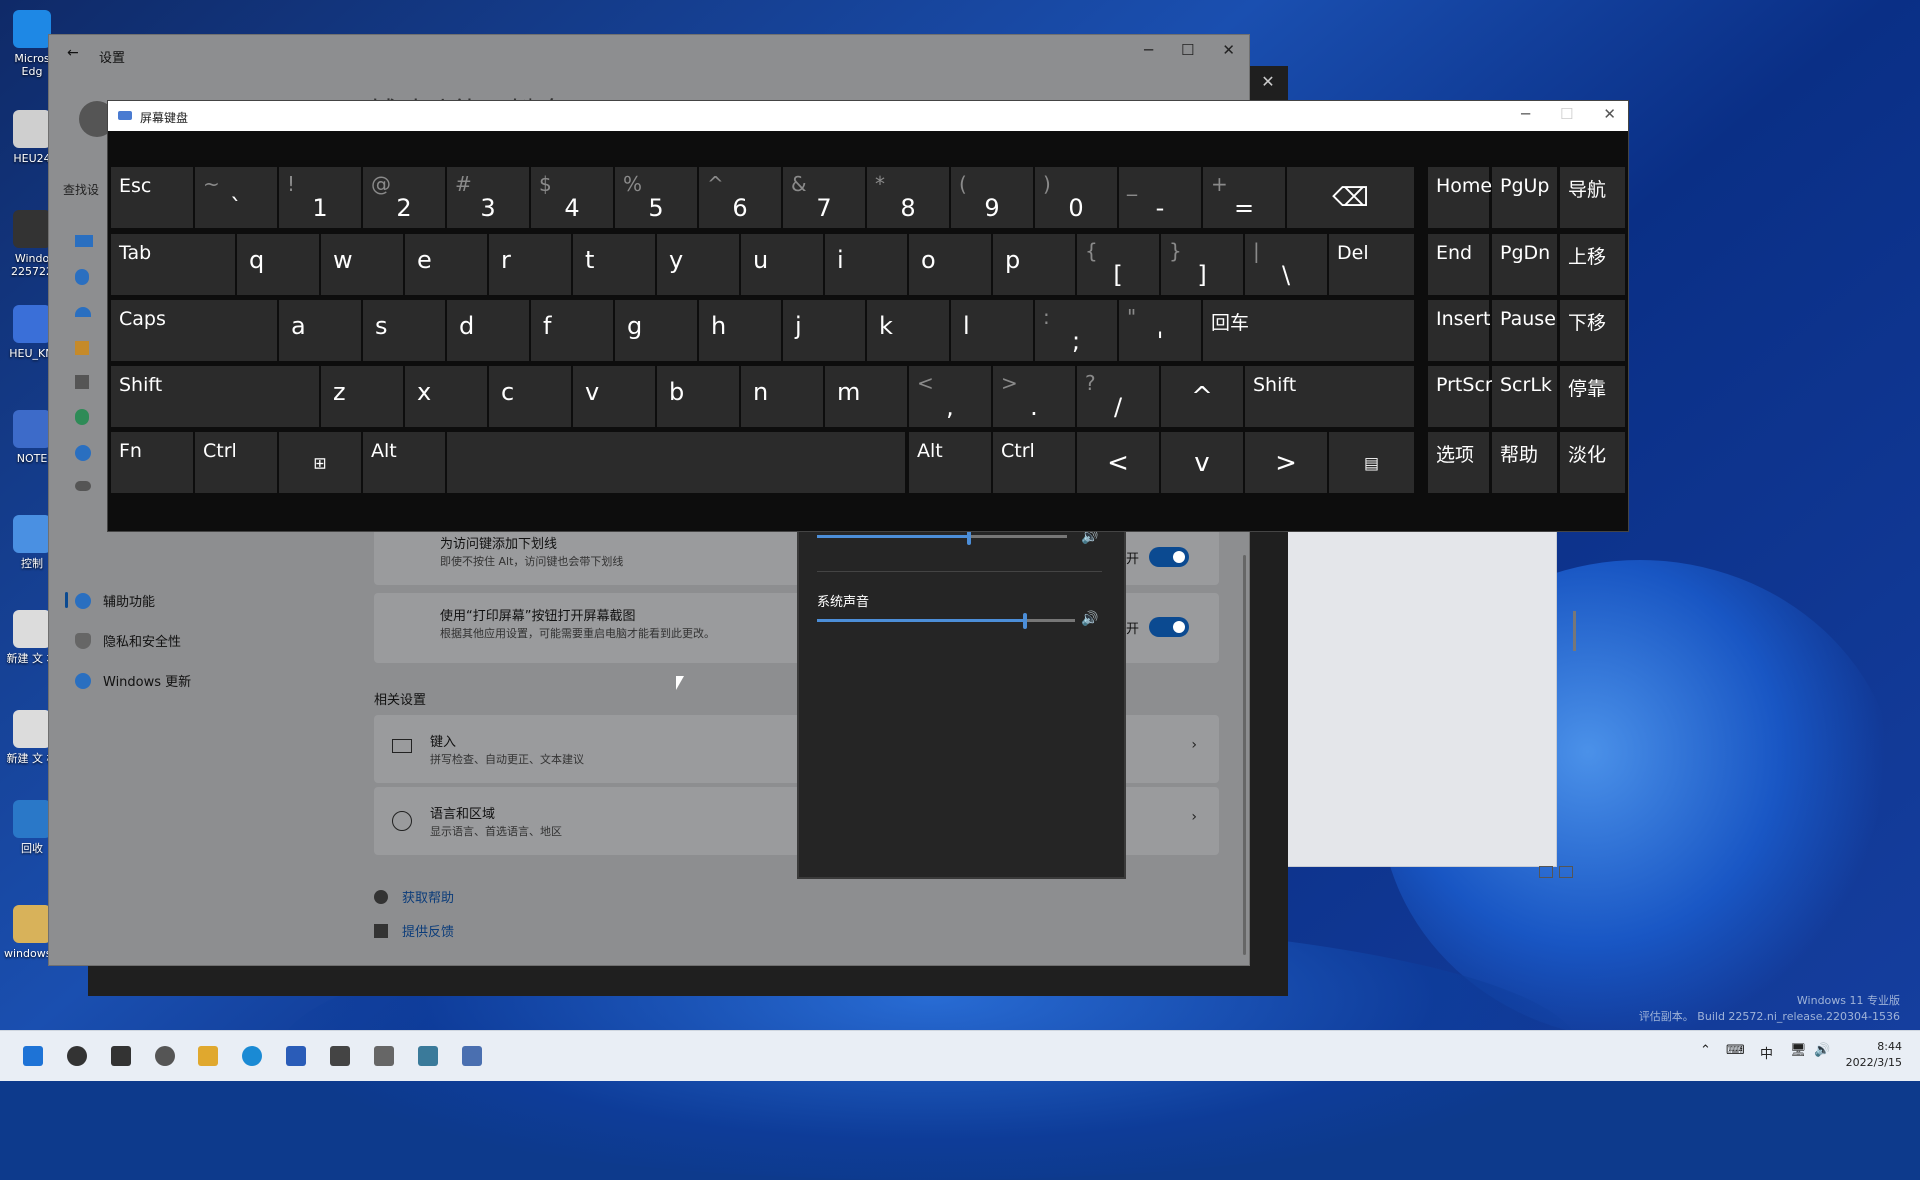 The image size is (1920, 1180). Describe the element at coordinates (82, 348) in the screenshot. I see `personalize-icon` at that location.